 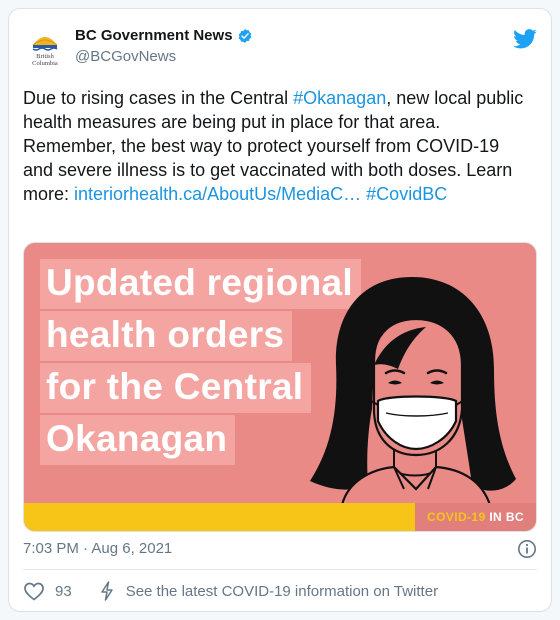 I want to click on twitter-bird-icon, so click(x=525, y=39).